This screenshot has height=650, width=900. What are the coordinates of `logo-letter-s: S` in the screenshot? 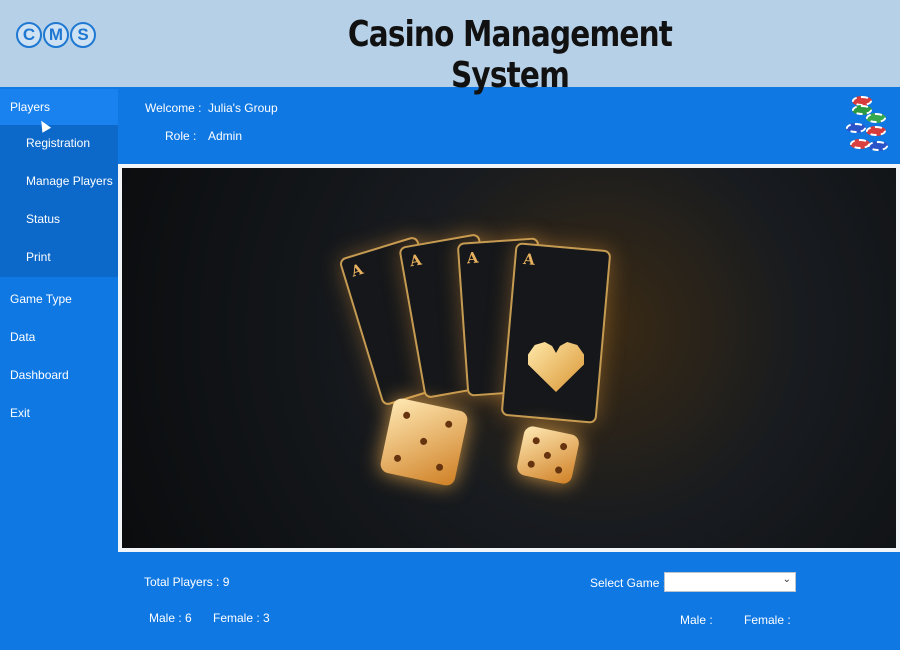 It's located at (83, 35).